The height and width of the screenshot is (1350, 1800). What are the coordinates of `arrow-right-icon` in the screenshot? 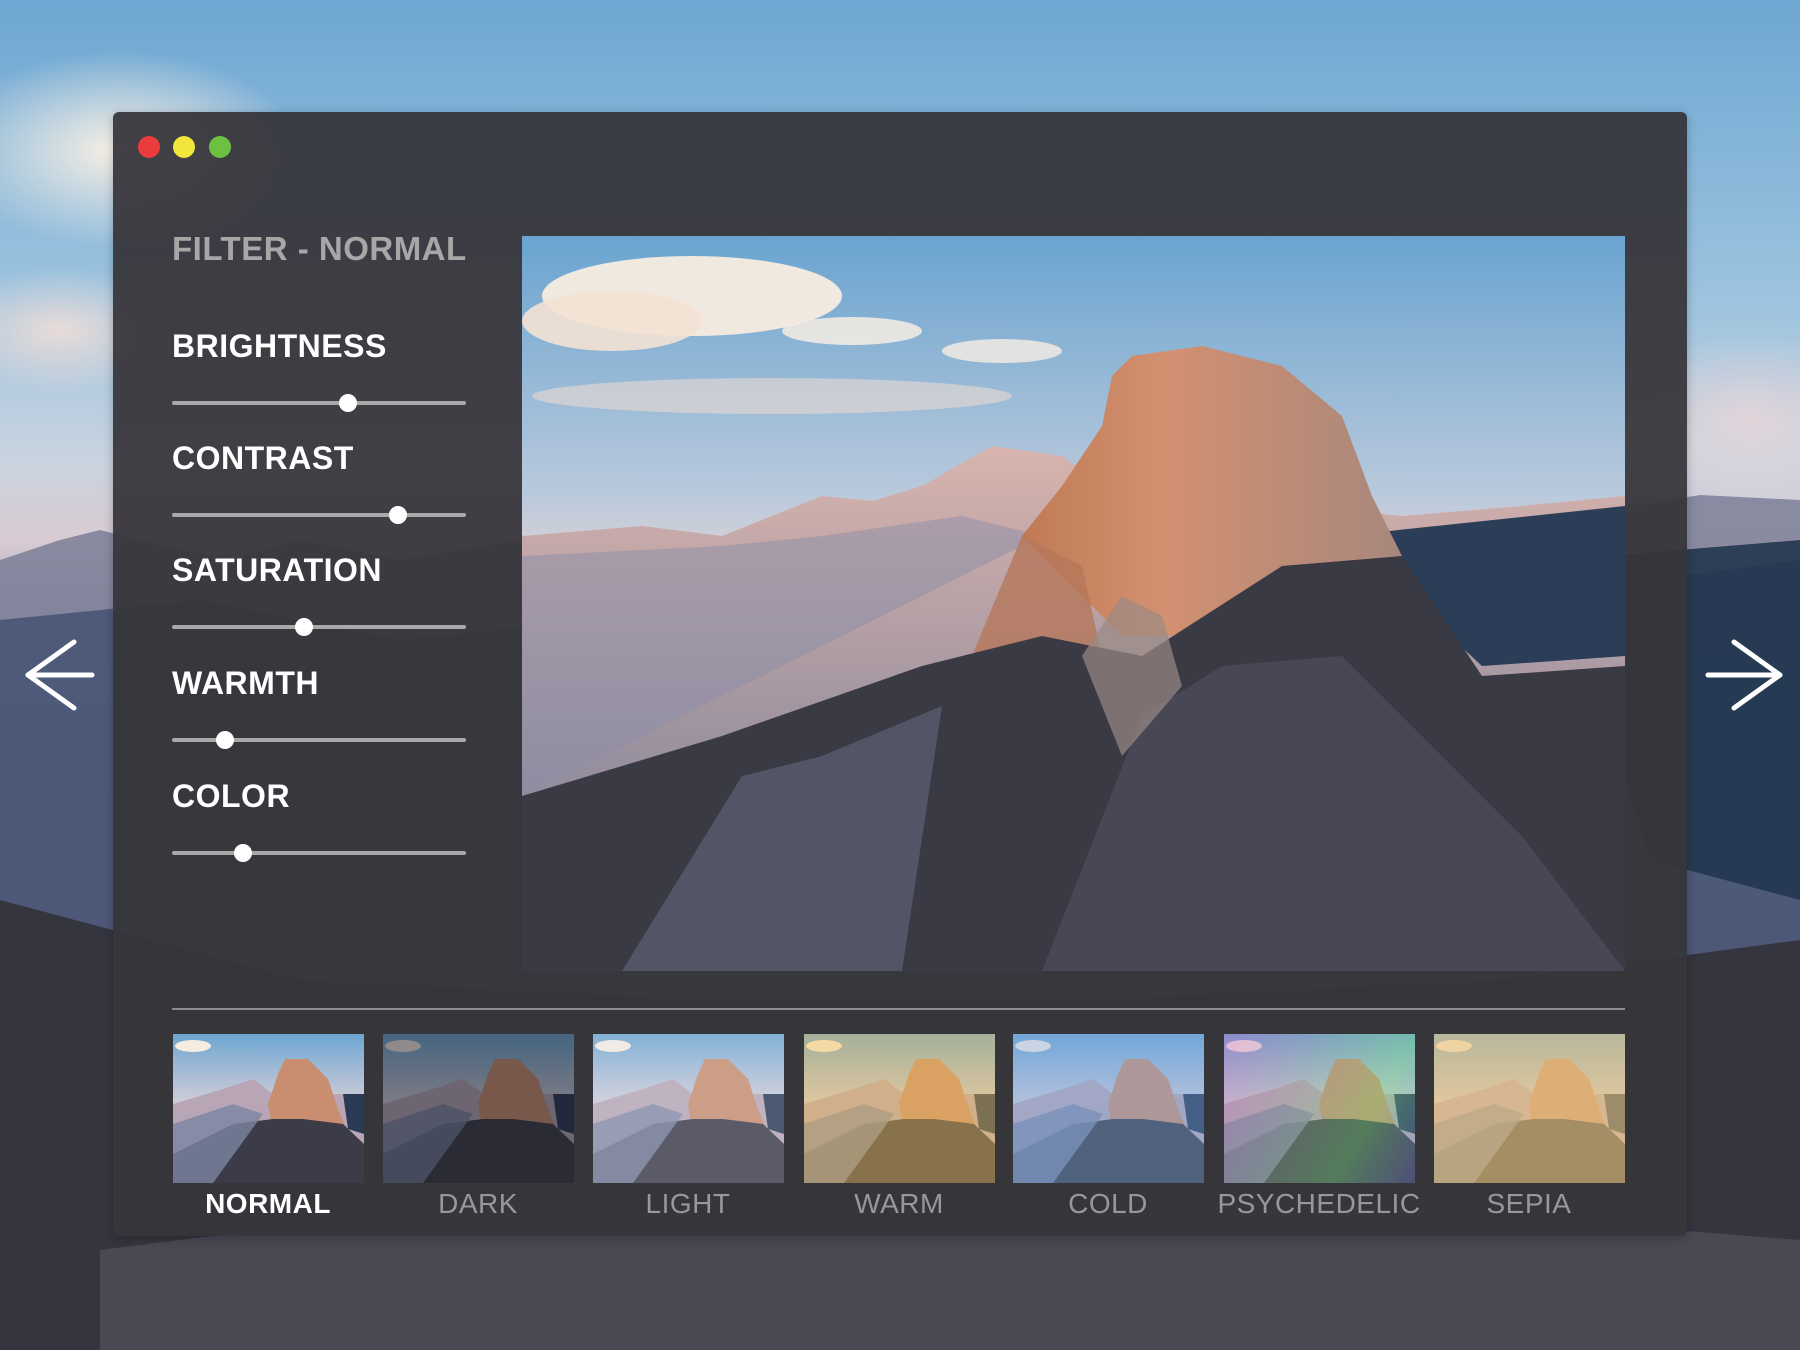 It's located at (1744, 675).